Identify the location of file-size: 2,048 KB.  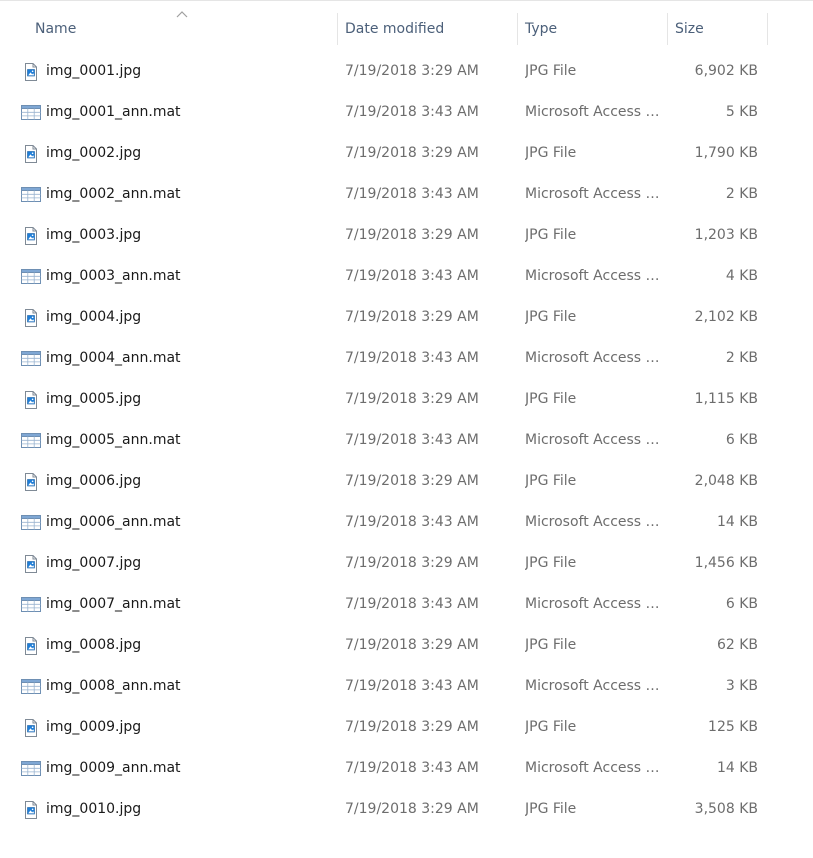
(726, 481).